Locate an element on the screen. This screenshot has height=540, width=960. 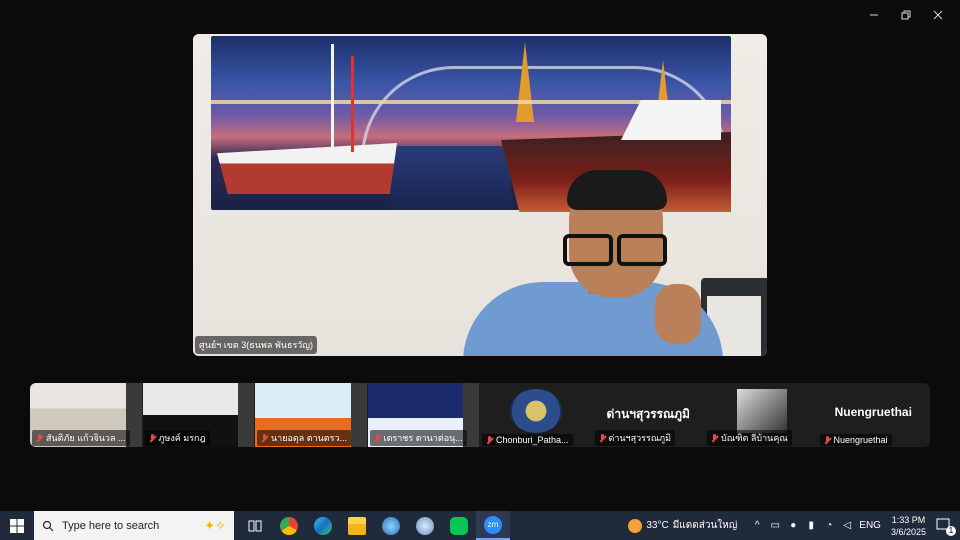
network-globe-icon is located at coordinates (425, 525).